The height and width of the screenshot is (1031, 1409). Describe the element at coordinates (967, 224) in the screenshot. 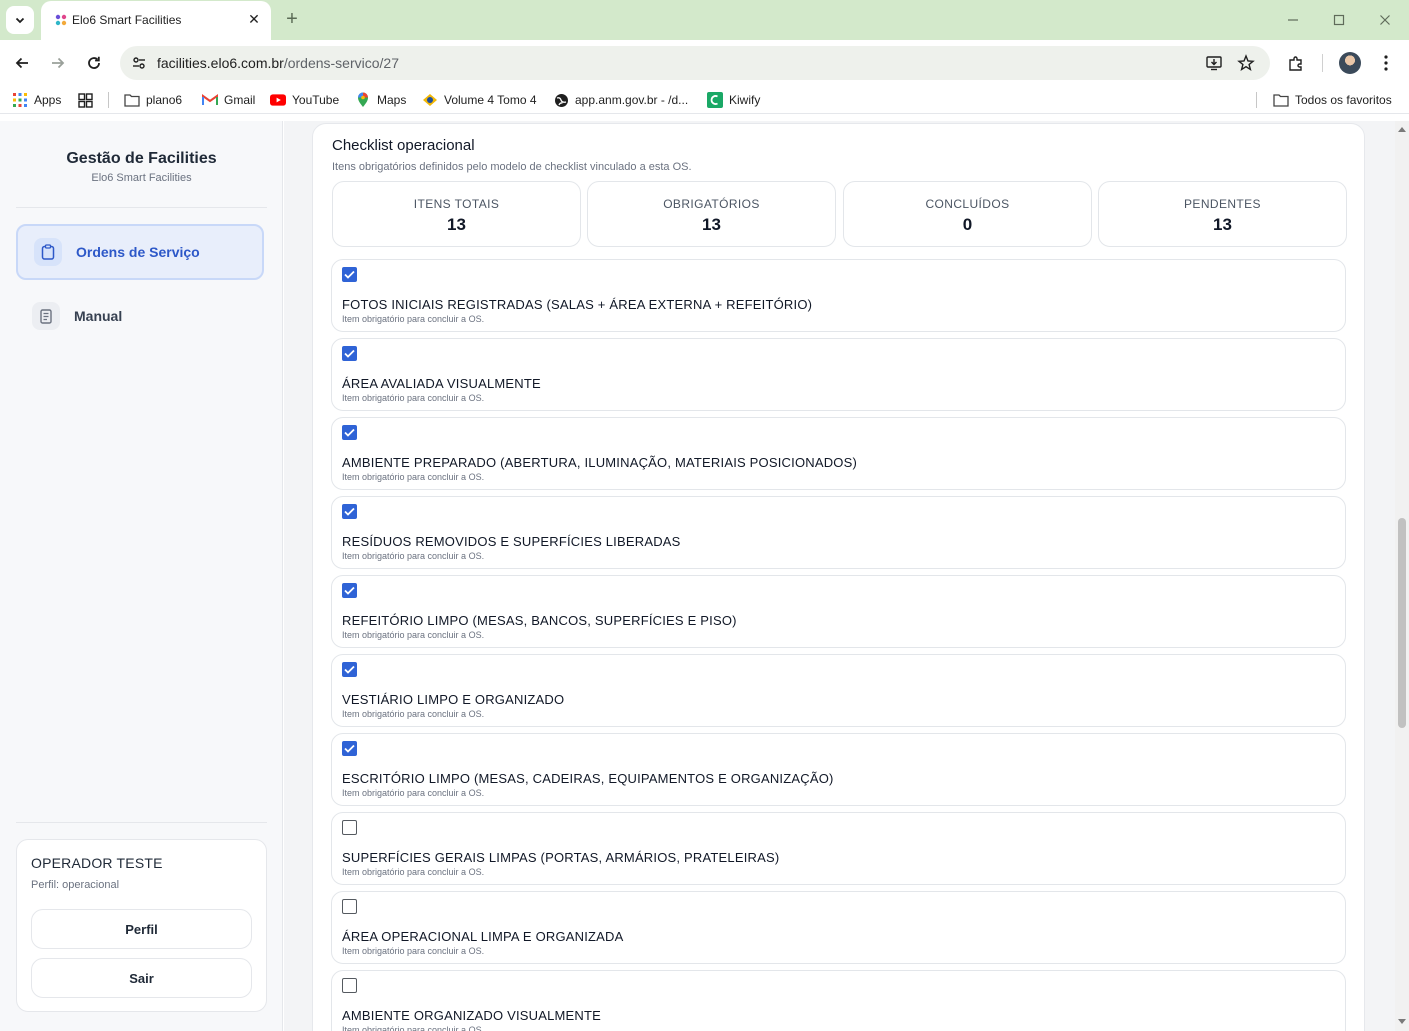

I see `stat-value: 0` at that location.